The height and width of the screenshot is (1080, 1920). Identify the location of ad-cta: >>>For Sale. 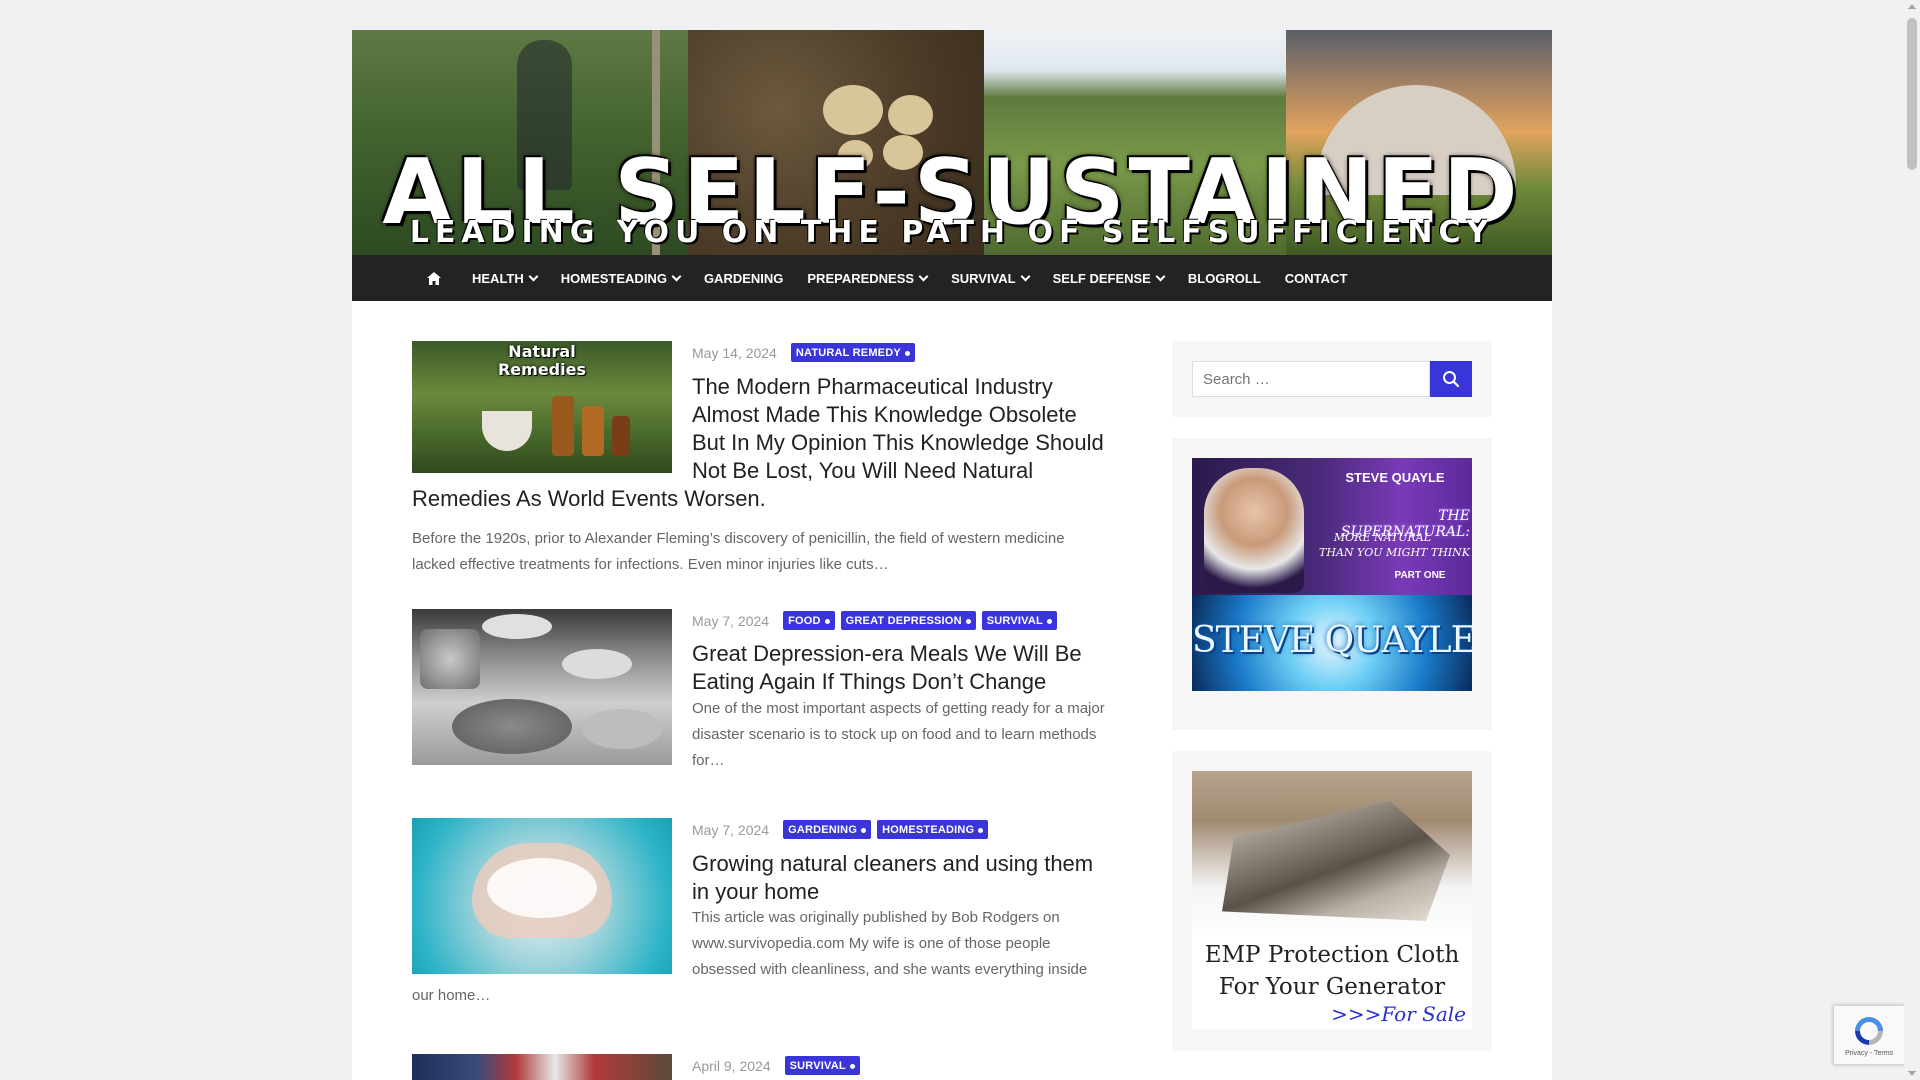
(1329, 1014).